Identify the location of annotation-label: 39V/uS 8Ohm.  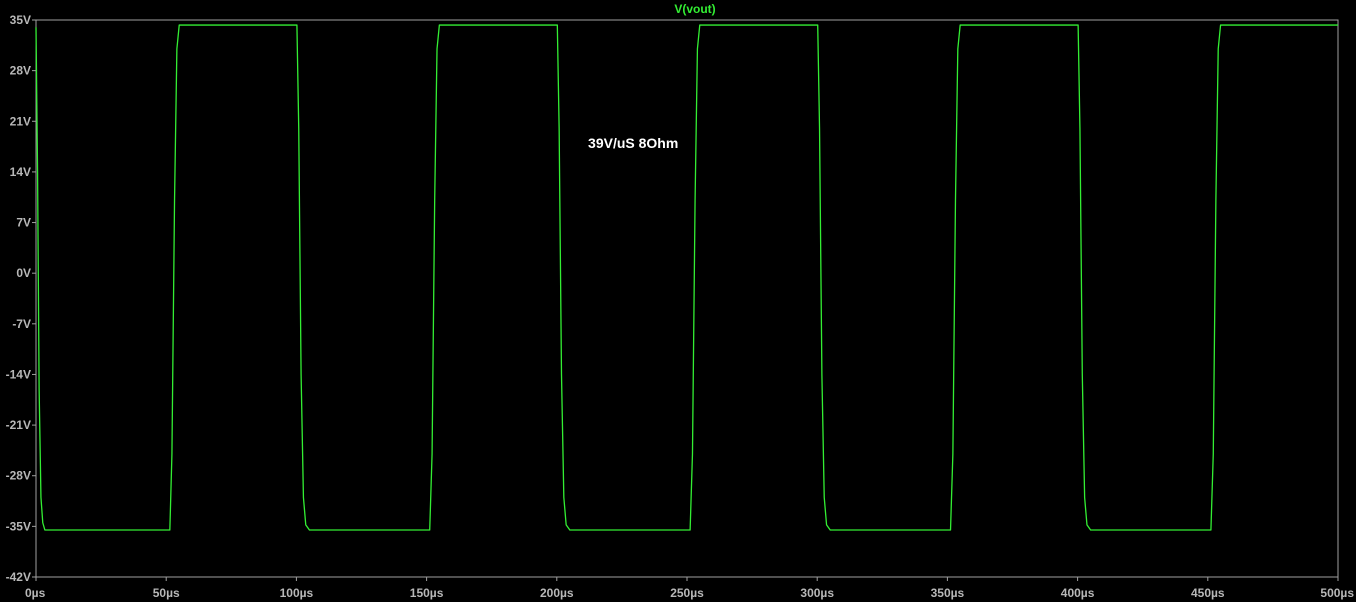
(633, 143).